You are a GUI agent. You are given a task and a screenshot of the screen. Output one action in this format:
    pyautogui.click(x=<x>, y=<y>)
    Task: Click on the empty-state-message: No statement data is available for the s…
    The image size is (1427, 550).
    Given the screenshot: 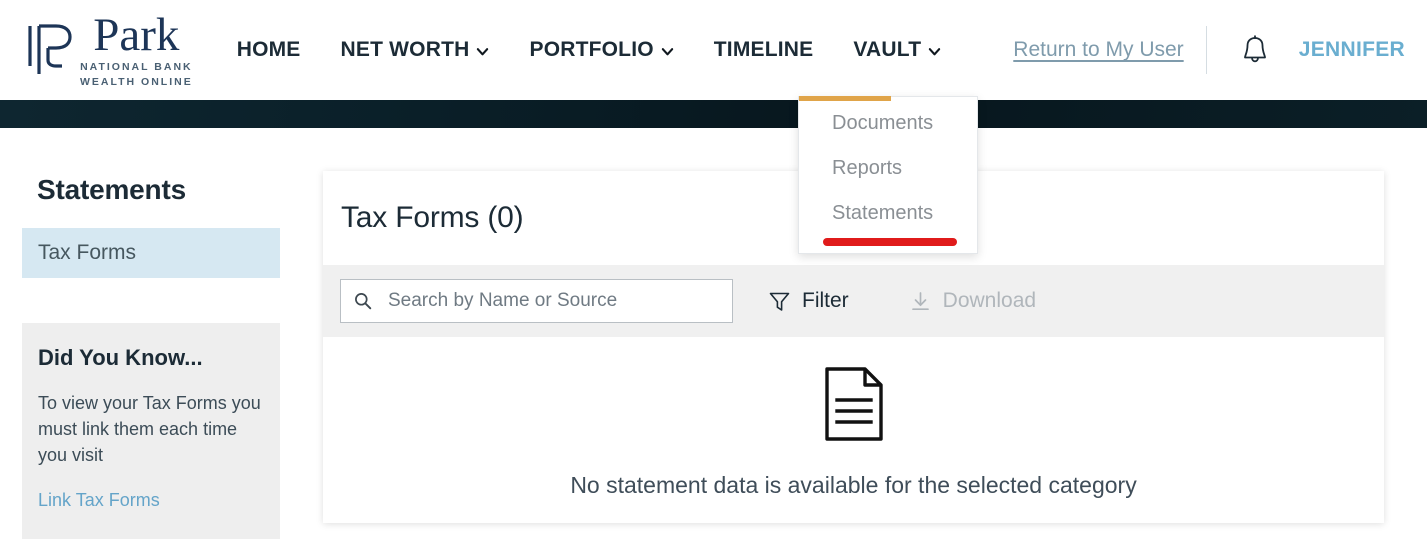 What is the action you would take?
    pyautogui.click(x=853, y=484)
    